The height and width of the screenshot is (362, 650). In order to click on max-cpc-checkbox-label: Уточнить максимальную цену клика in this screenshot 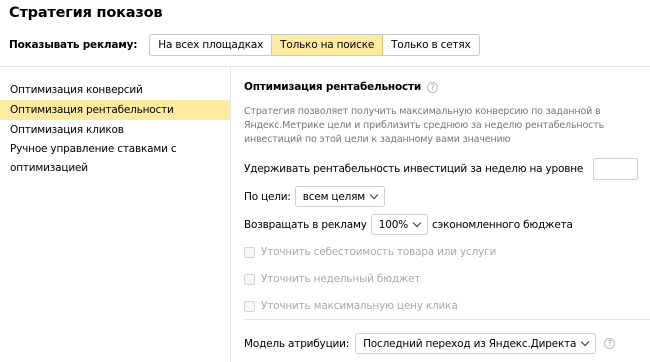, I will do `click(359, 306)`.